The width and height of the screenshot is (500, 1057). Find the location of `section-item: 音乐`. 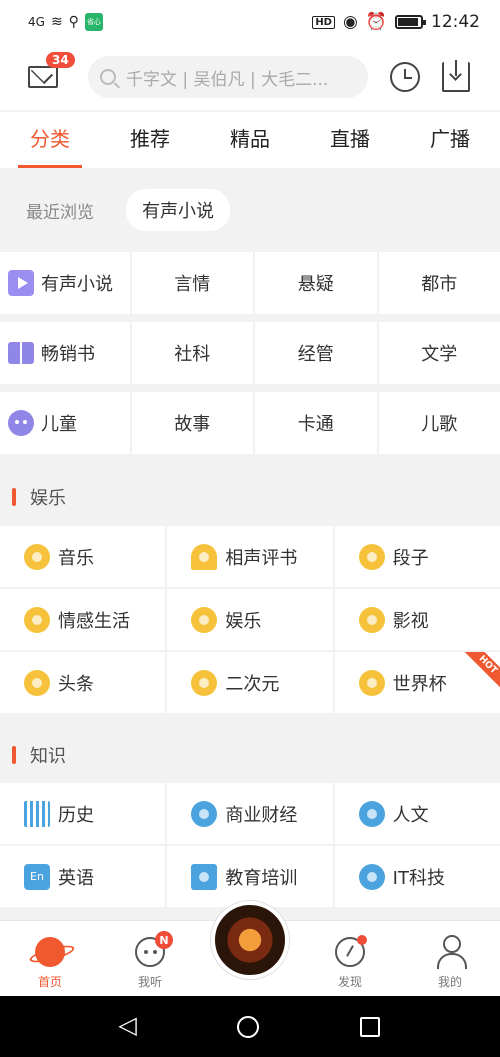

section-item: 音乐 is located at coordinates (83, 556).